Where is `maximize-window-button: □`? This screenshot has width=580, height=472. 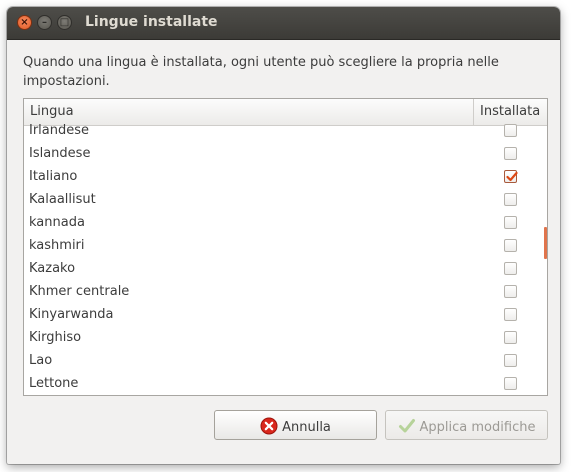
maximize-window-button: □ is located at coordinates (64, 22).